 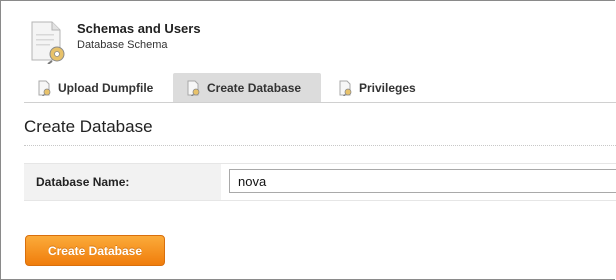 I want to click on database-name-row: Database Name:, so click(x=320, y=182).